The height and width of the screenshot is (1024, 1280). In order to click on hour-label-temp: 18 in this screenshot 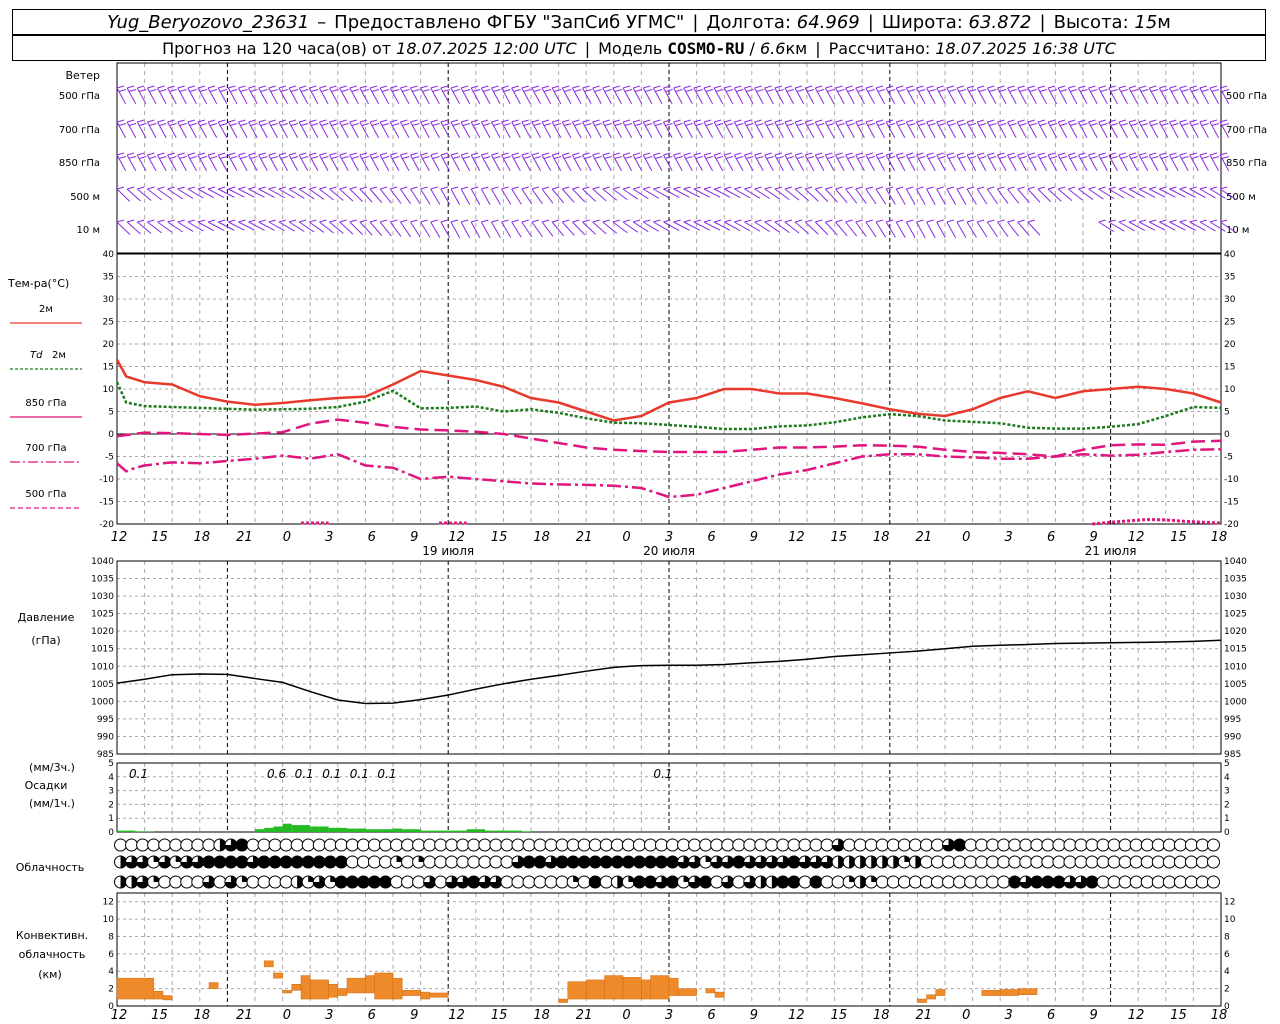, I will do `click(1219, 537)`.